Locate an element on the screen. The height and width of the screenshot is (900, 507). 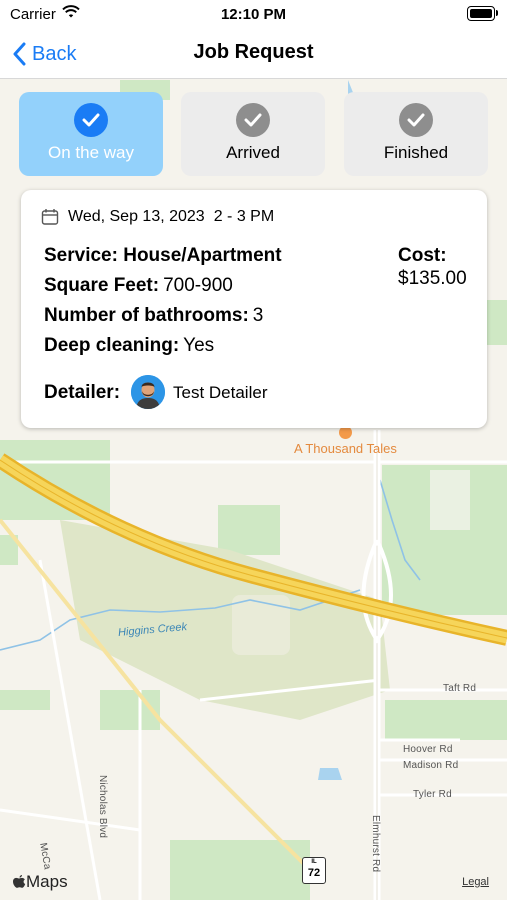
job-date: Wed, Sep 13, 2023 is located at coordinates (136, 216).